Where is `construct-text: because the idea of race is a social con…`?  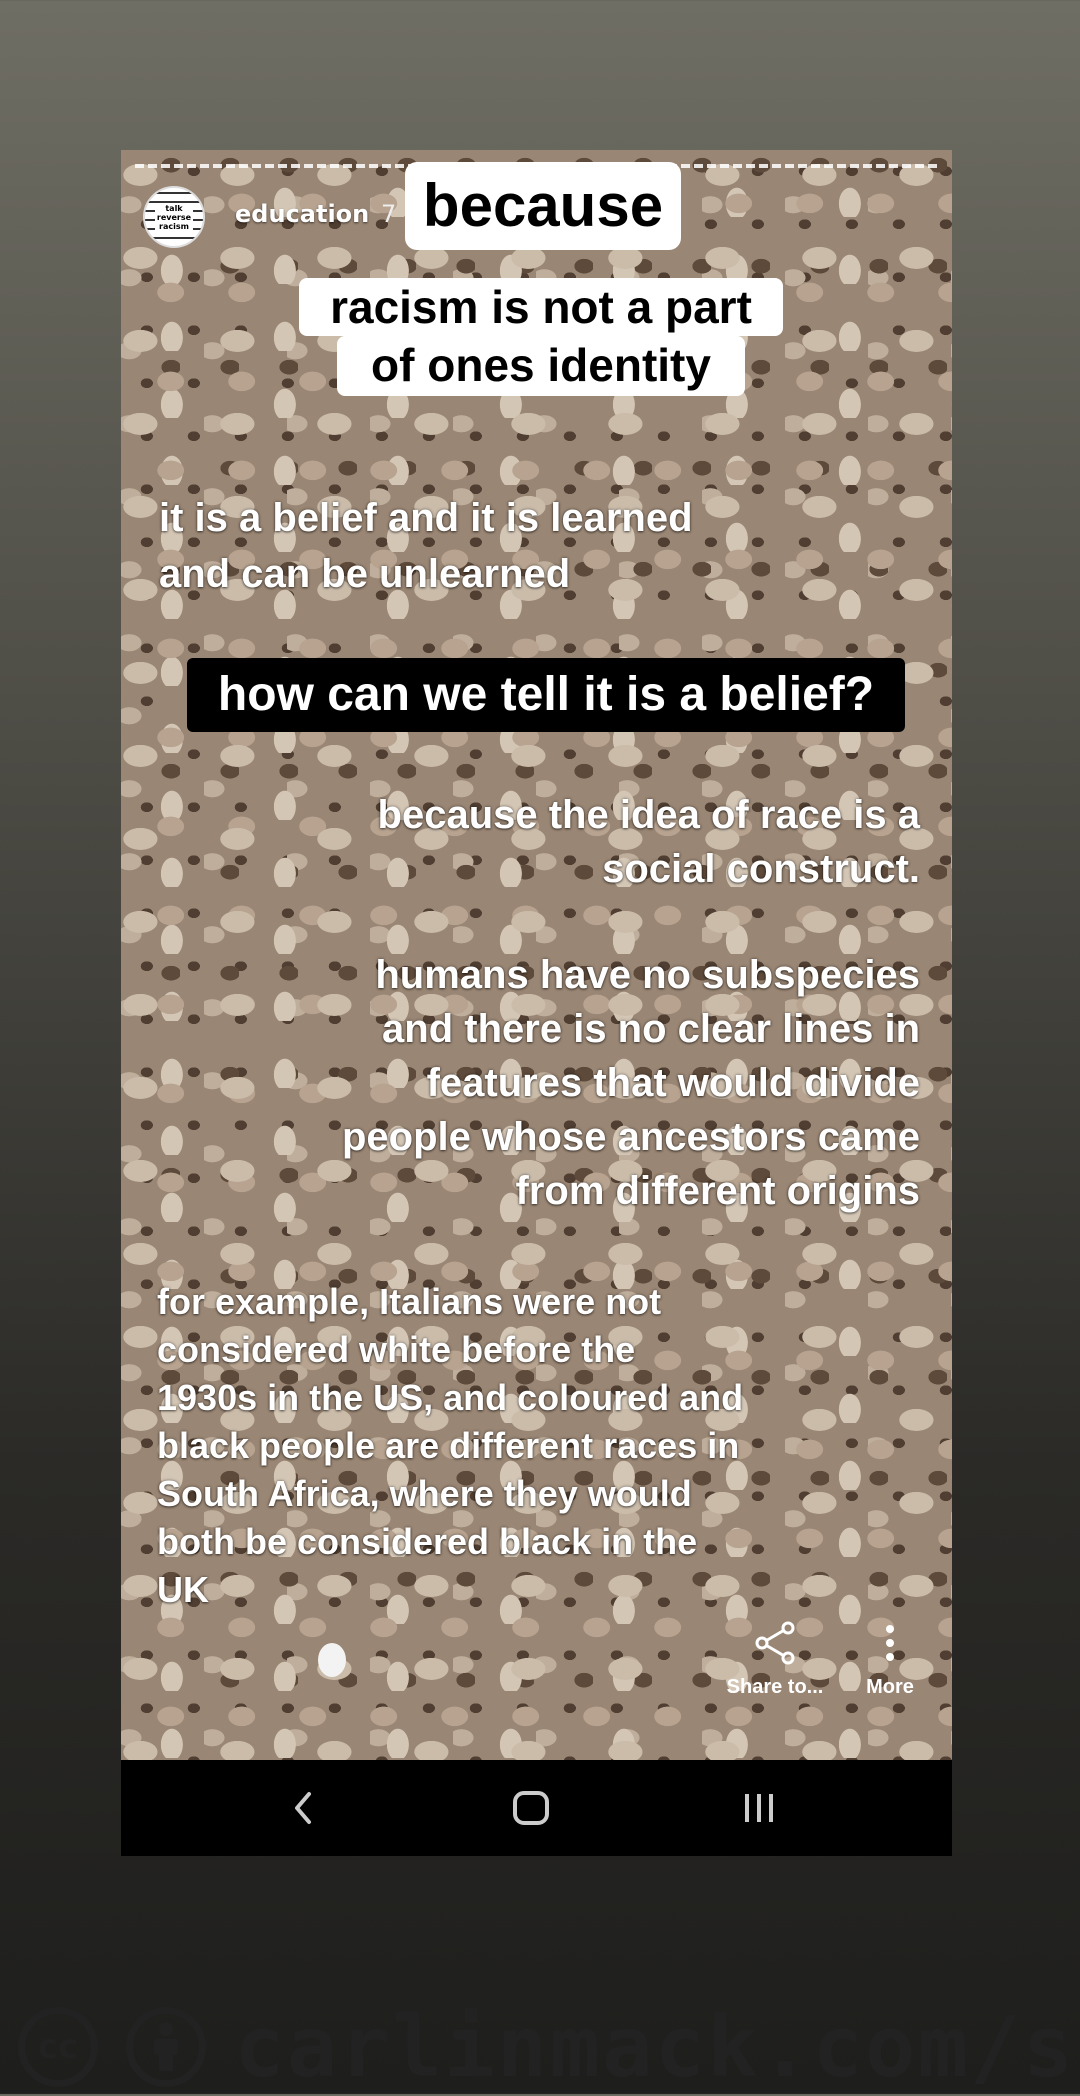
construct-text: because the idea of race is a social con… is located at coordinates (600, 842).